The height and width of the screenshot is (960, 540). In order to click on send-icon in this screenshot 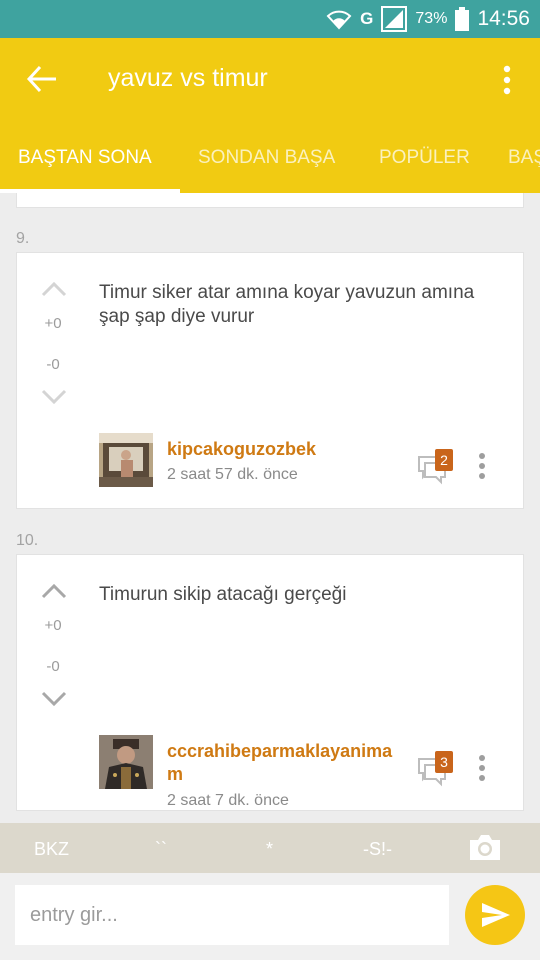, I will do `click(496, 915)`.